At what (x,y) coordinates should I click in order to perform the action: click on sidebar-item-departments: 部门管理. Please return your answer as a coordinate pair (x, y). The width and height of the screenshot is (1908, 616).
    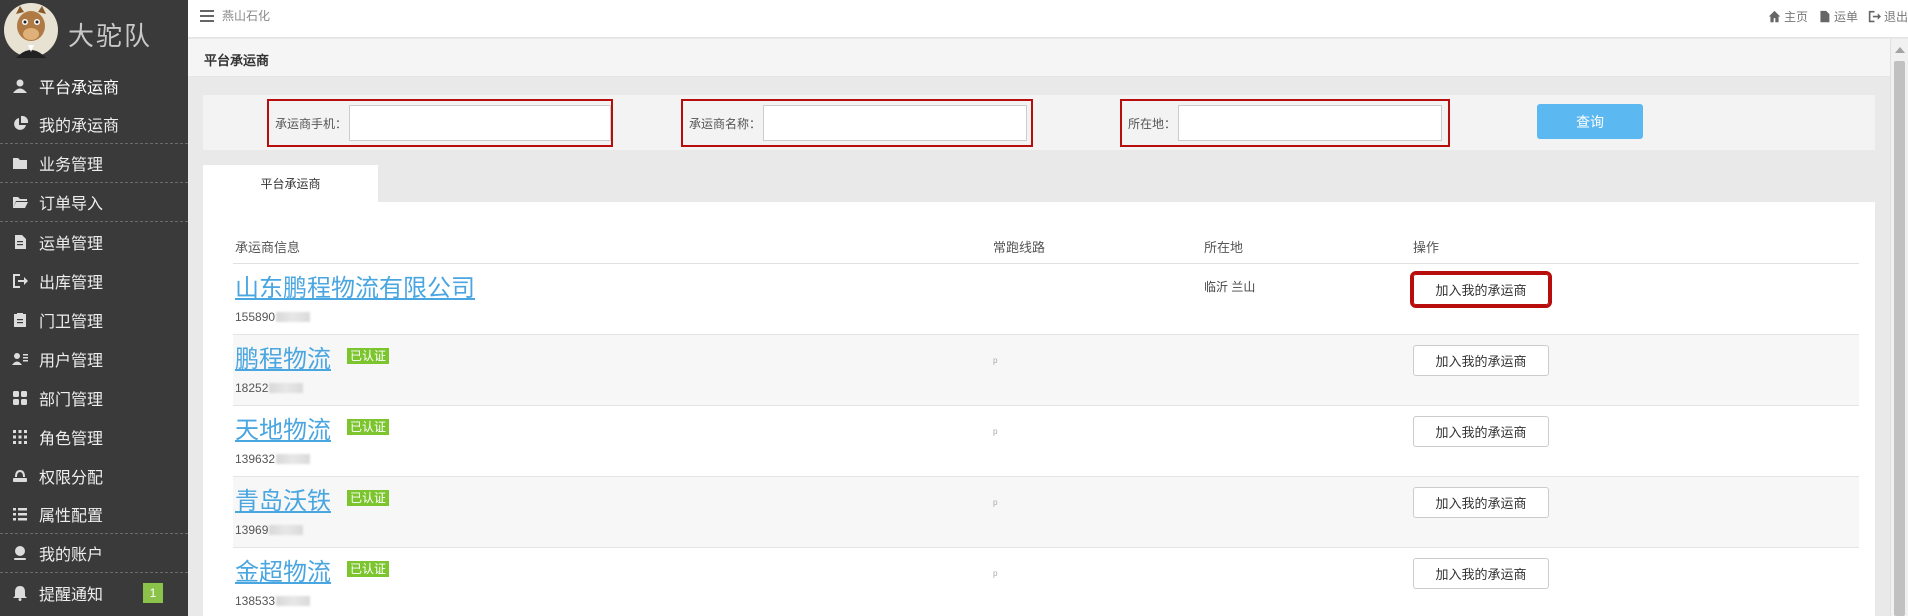
    Looking at the image, I should click on (94, 397).